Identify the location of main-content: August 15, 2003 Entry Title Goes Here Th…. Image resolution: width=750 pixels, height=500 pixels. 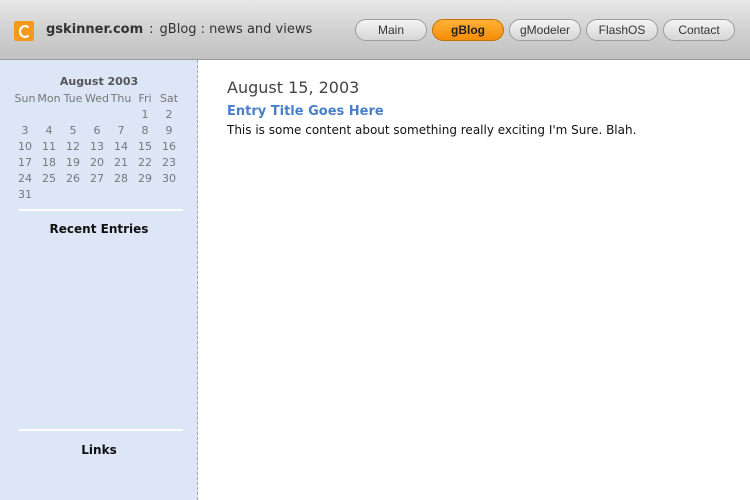
(477, 107).